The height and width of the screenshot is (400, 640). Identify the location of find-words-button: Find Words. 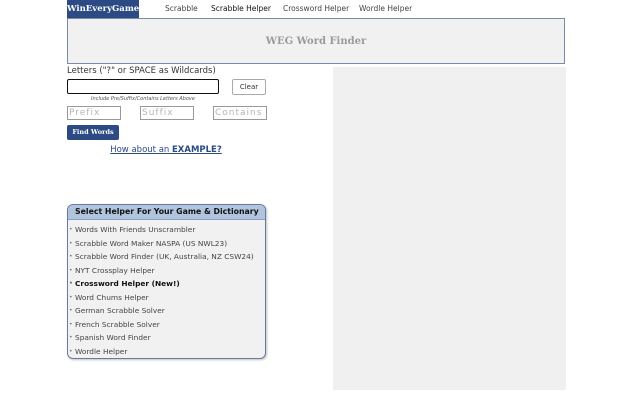
(93, 132).